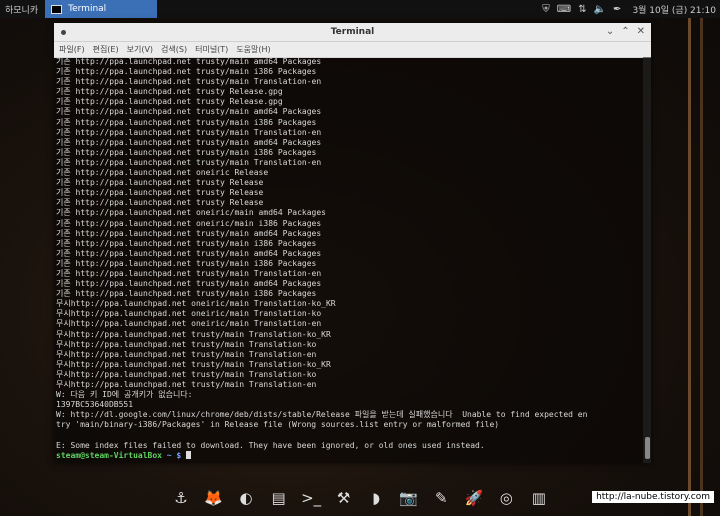 This screenshot has width=720, height=516. Describe the element at coordinates (506, 498) in the screenshot. I see `target-icon: ◎` at that location.